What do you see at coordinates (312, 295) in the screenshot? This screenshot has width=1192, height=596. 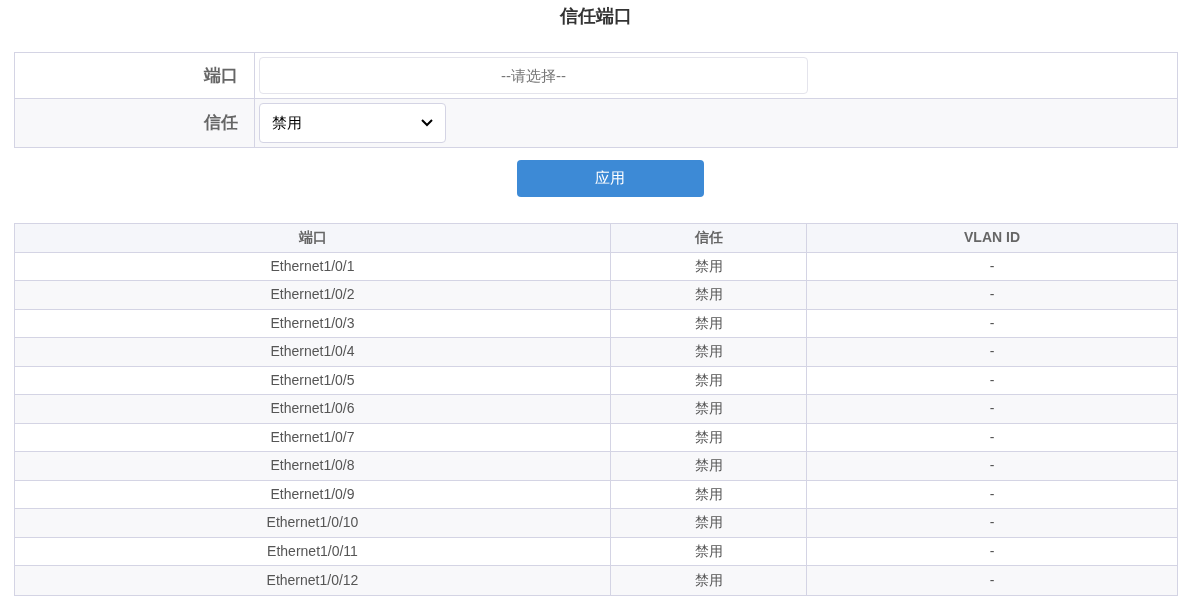 I see `table-cell-text: Ethernet1/0/2` at bounding box center [312, 295].